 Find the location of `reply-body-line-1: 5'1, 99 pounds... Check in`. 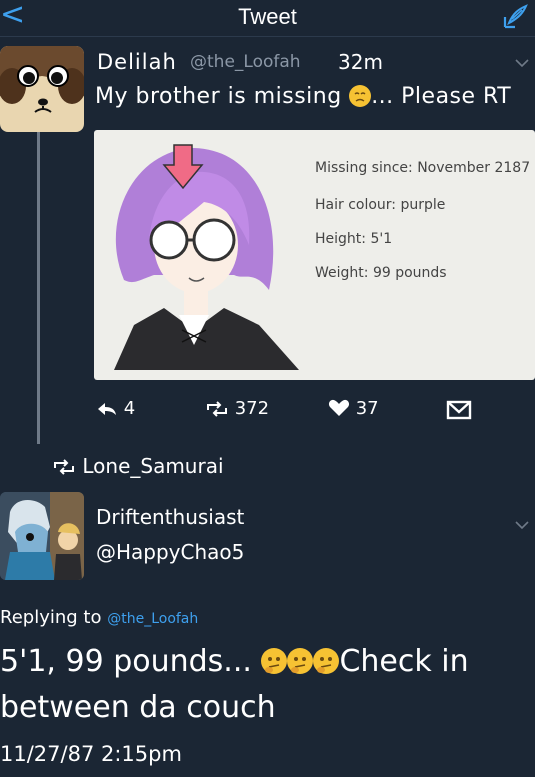

reply-body-line-1: 5'1, 99 pounds... Check in is located at coordinates (234, 661).